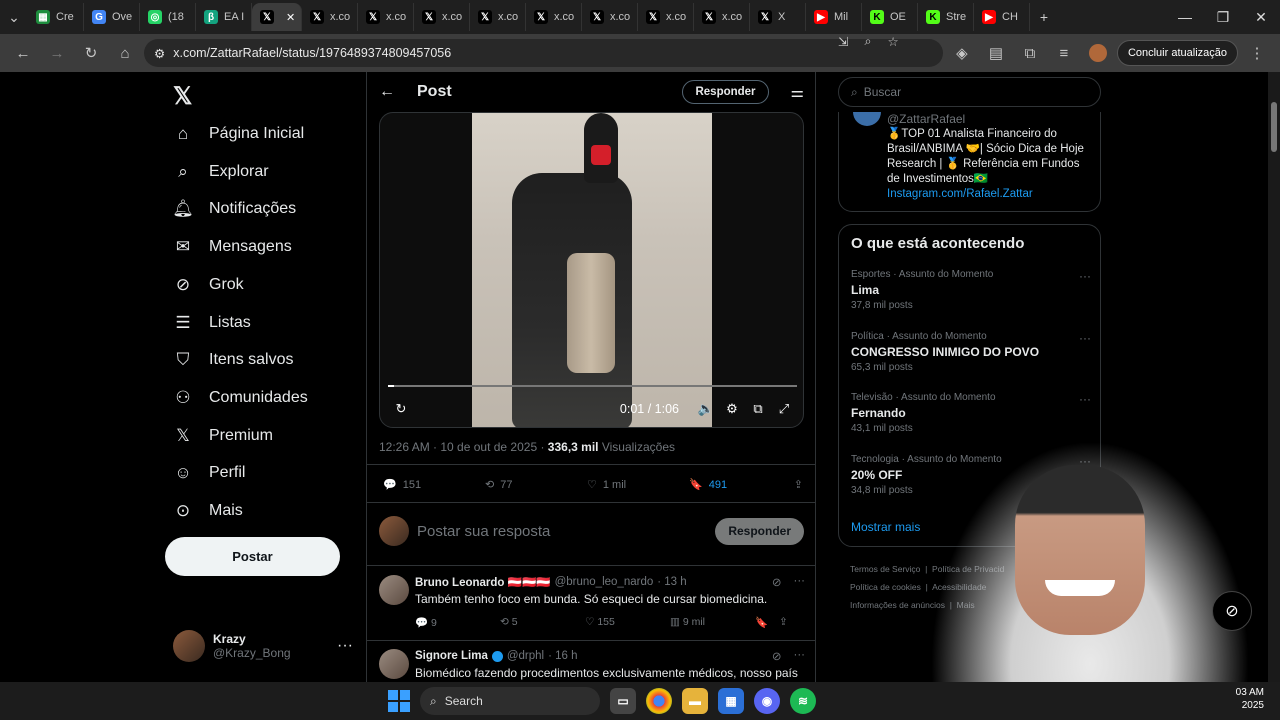  What do you see at coordinates (232, 247) in the screenshot?
I see `nav-item-3: ✉ Mensagens` at bounding box center [232, 247].